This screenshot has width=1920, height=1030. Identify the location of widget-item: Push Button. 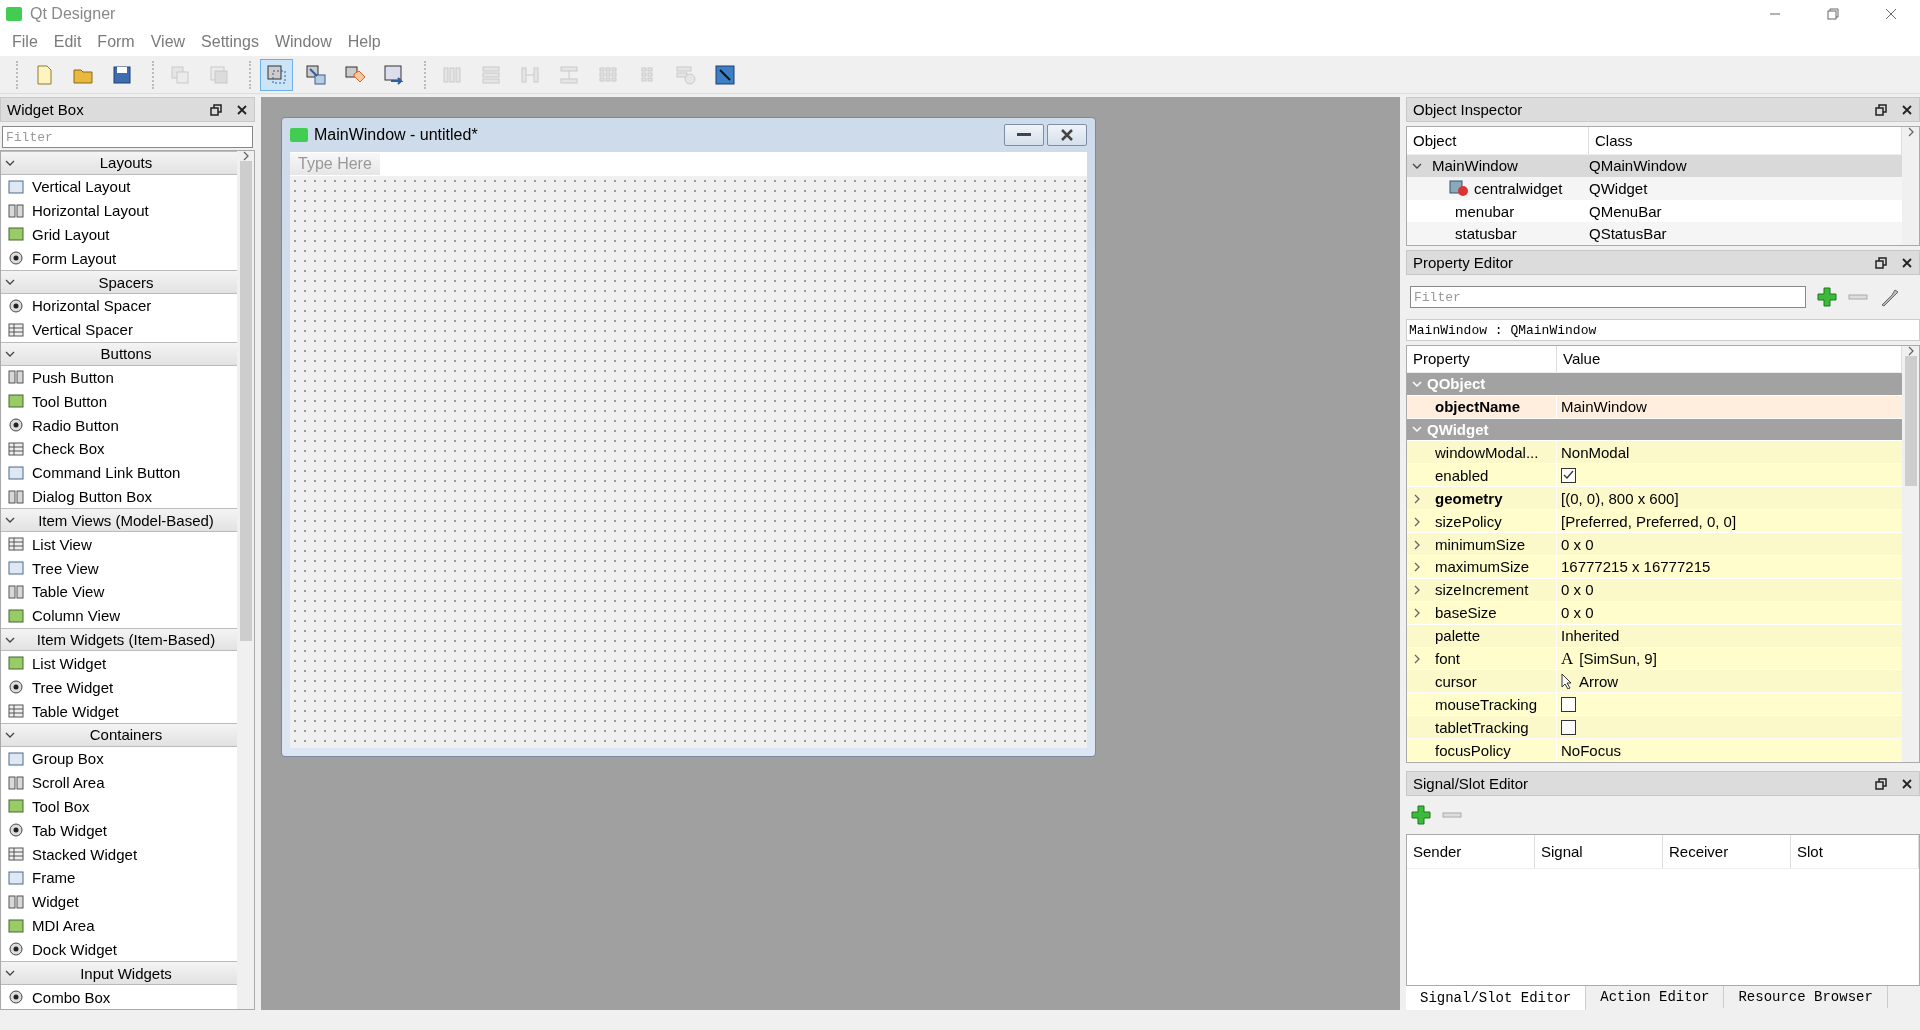
(119, 377).